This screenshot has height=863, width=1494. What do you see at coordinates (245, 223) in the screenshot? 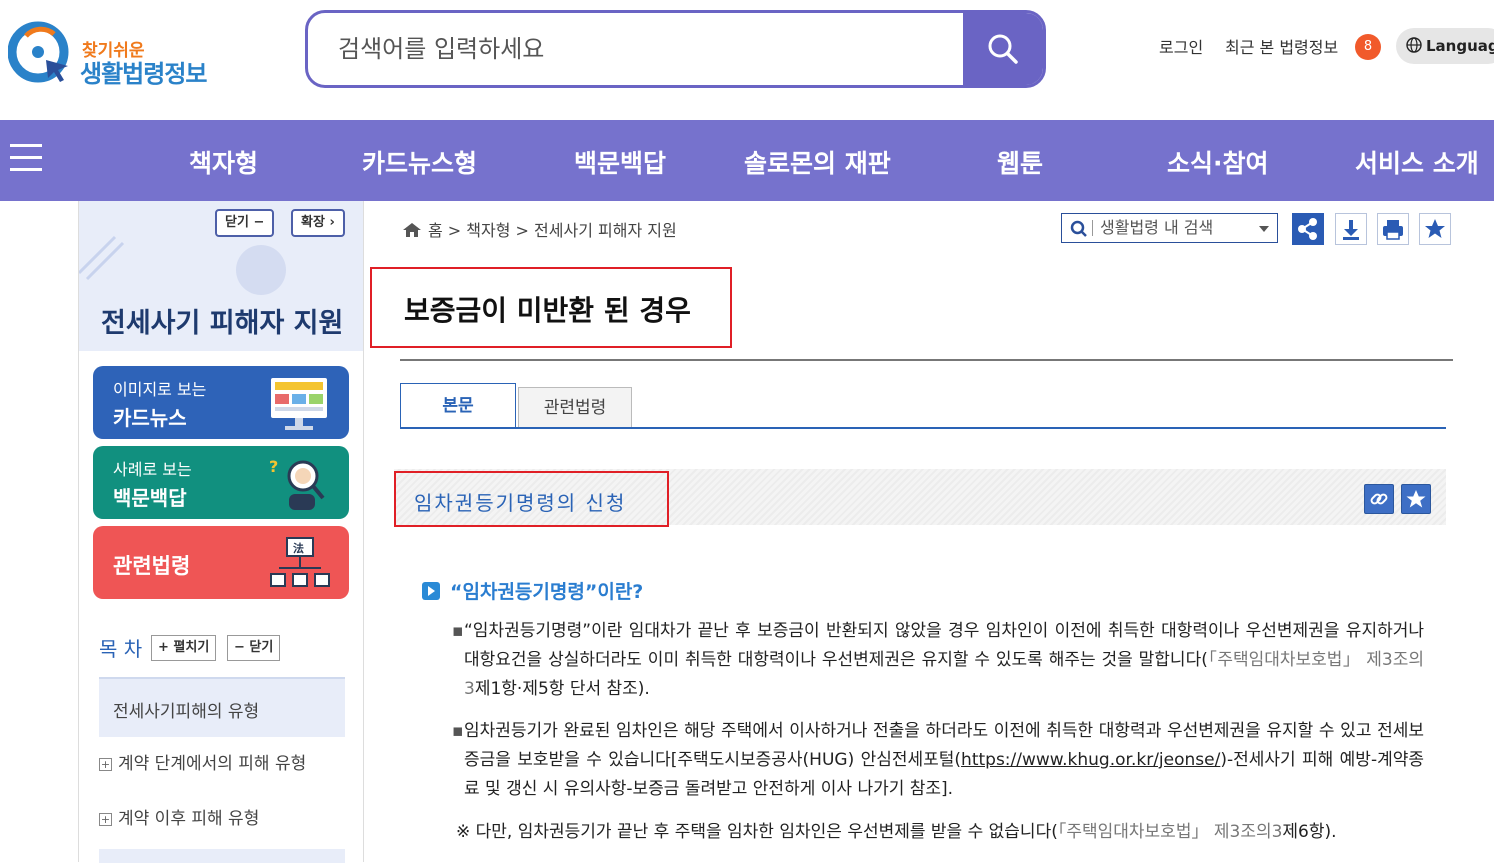
I see `sidebar-close-button: 닫기 −` at bounding box center [245, 223].